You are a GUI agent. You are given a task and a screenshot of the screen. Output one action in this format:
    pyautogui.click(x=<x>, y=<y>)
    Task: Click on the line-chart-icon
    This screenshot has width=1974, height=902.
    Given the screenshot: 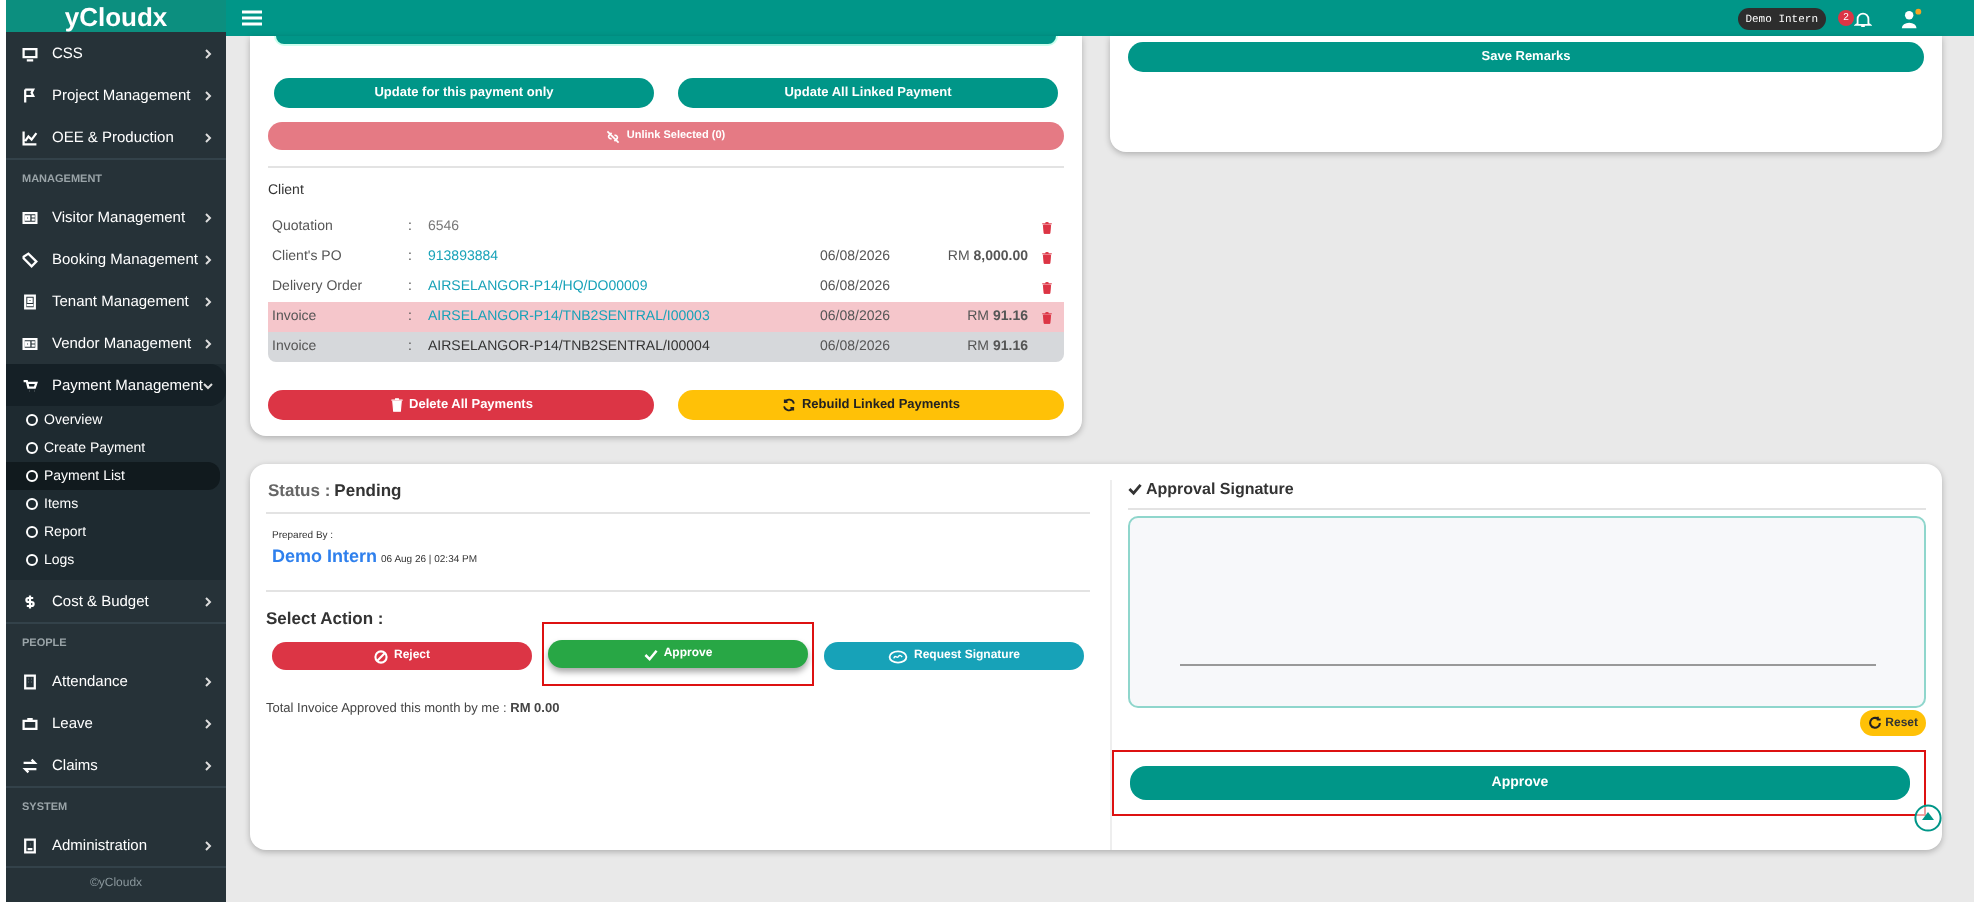 What is the action you would take?
    pyautogui.click(x=30, y=137)
    